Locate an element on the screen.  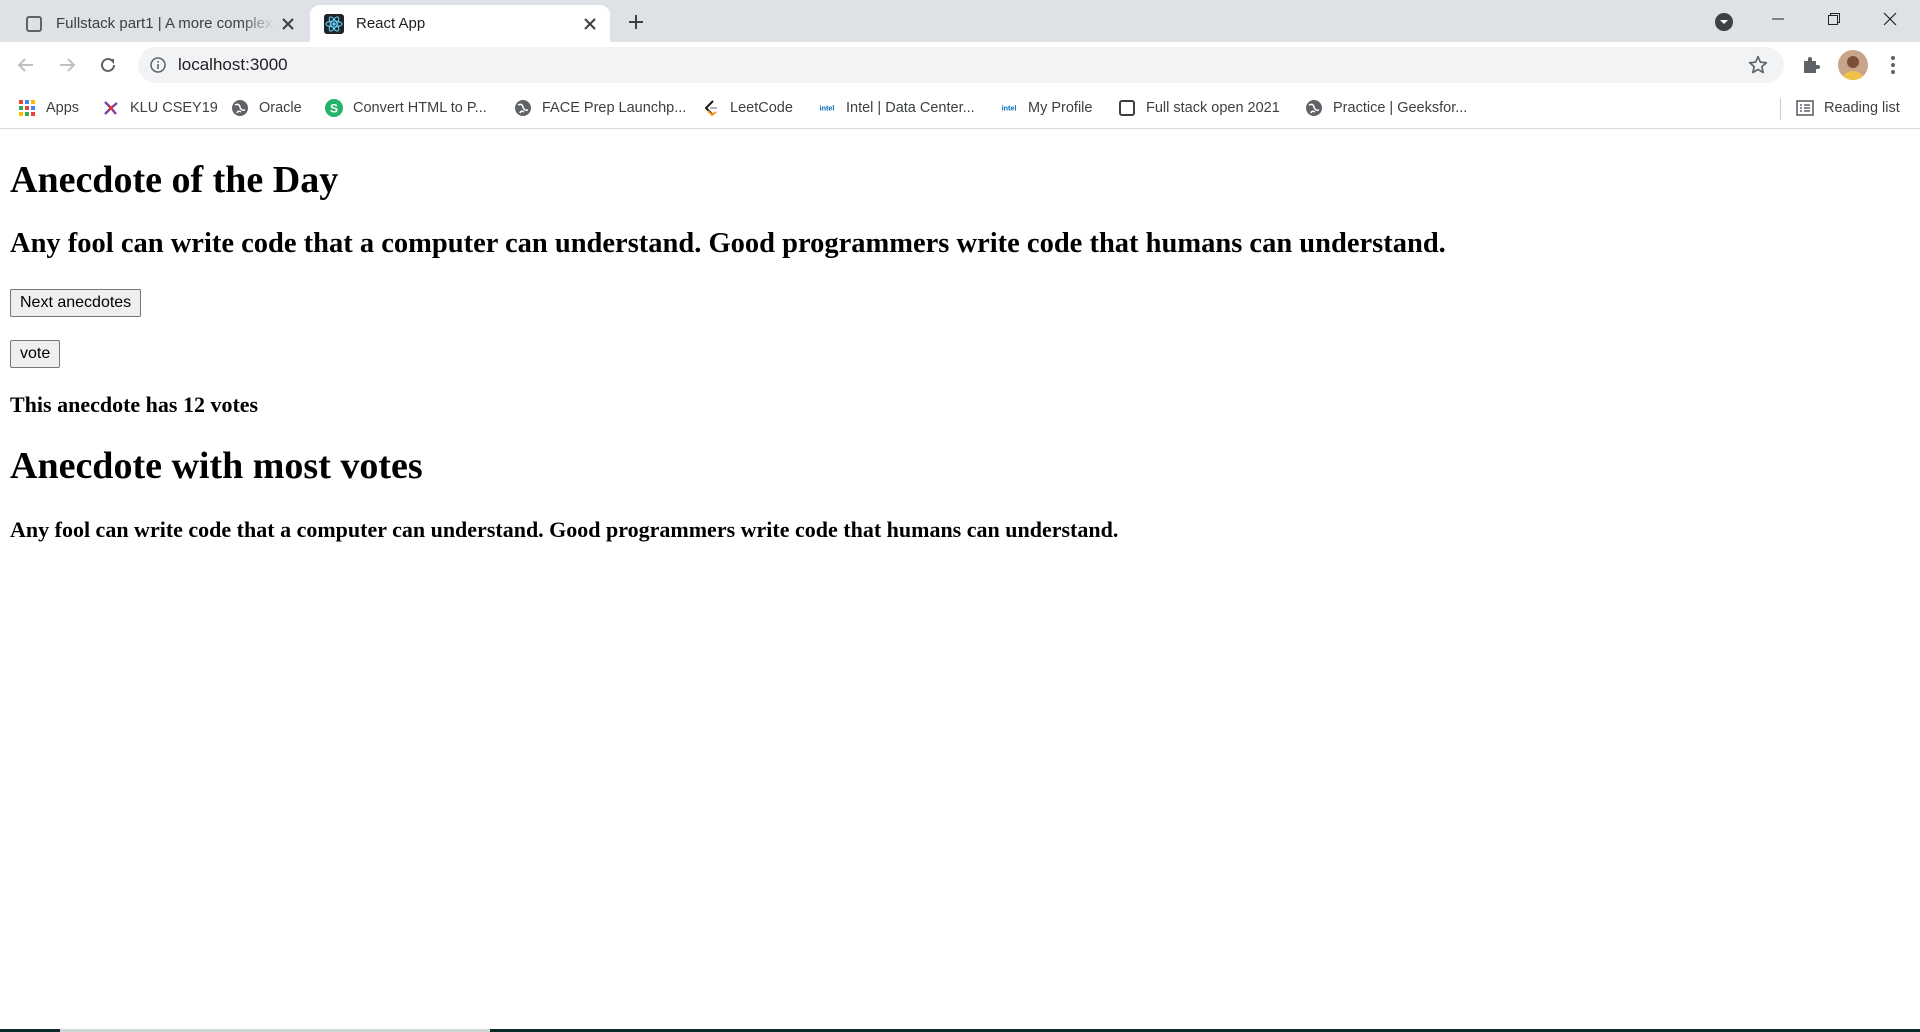
reload-icon is located at coordinates (108, 64).